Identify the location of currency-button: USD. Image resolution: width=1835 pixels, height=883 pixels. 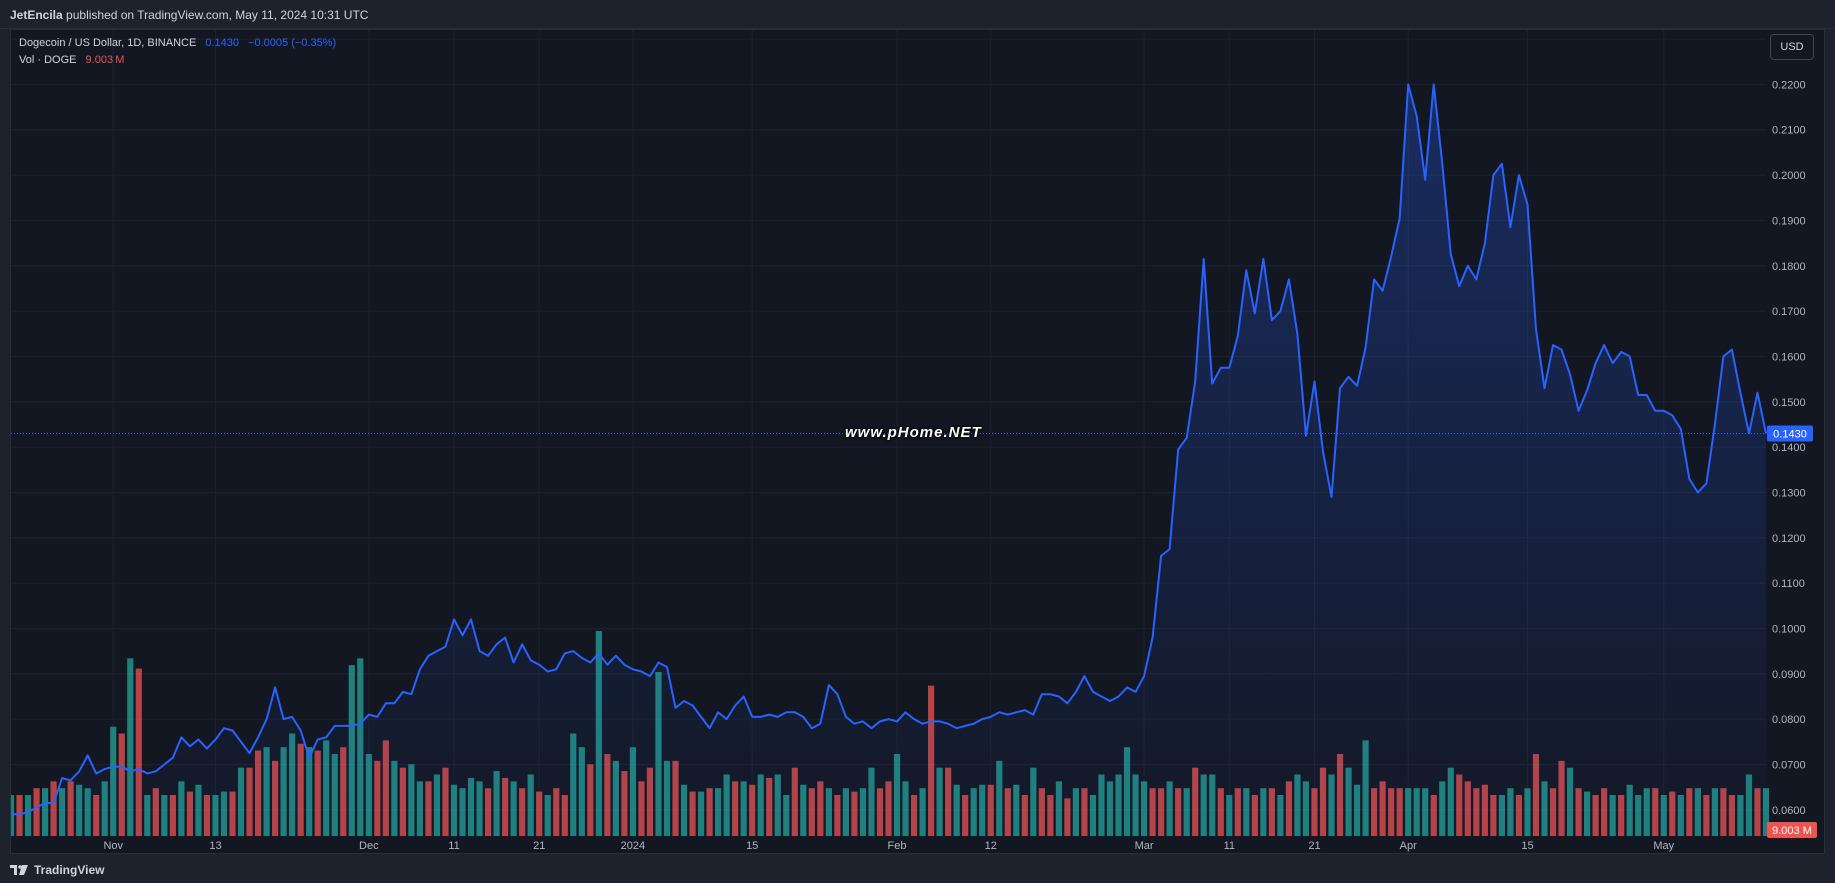
(1792, 47).